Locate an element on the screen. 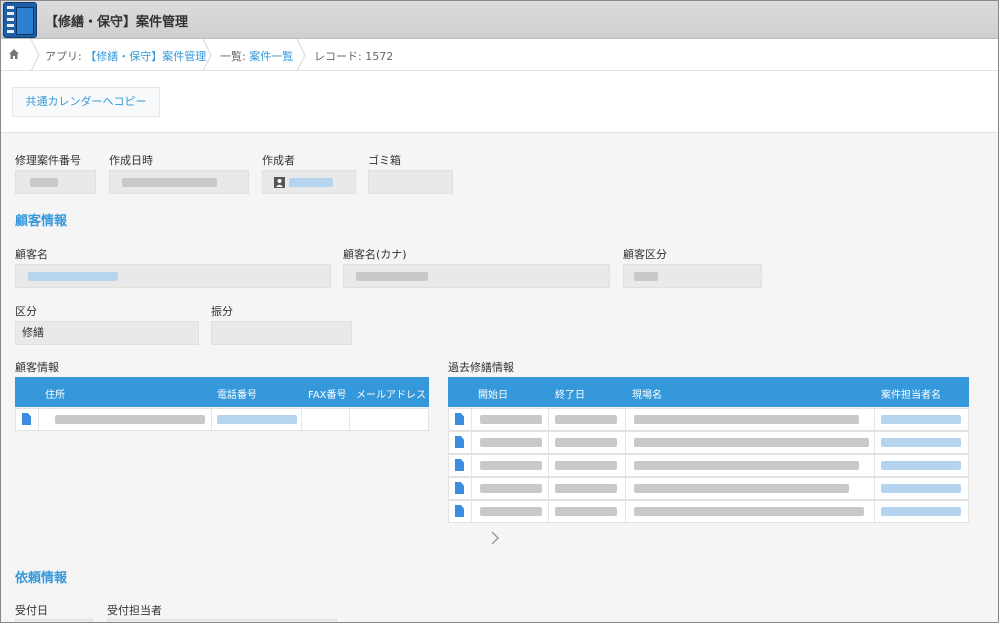 The width and height of the screenshot is (999, 623). case-number-field is located at coordinates (55, 182).